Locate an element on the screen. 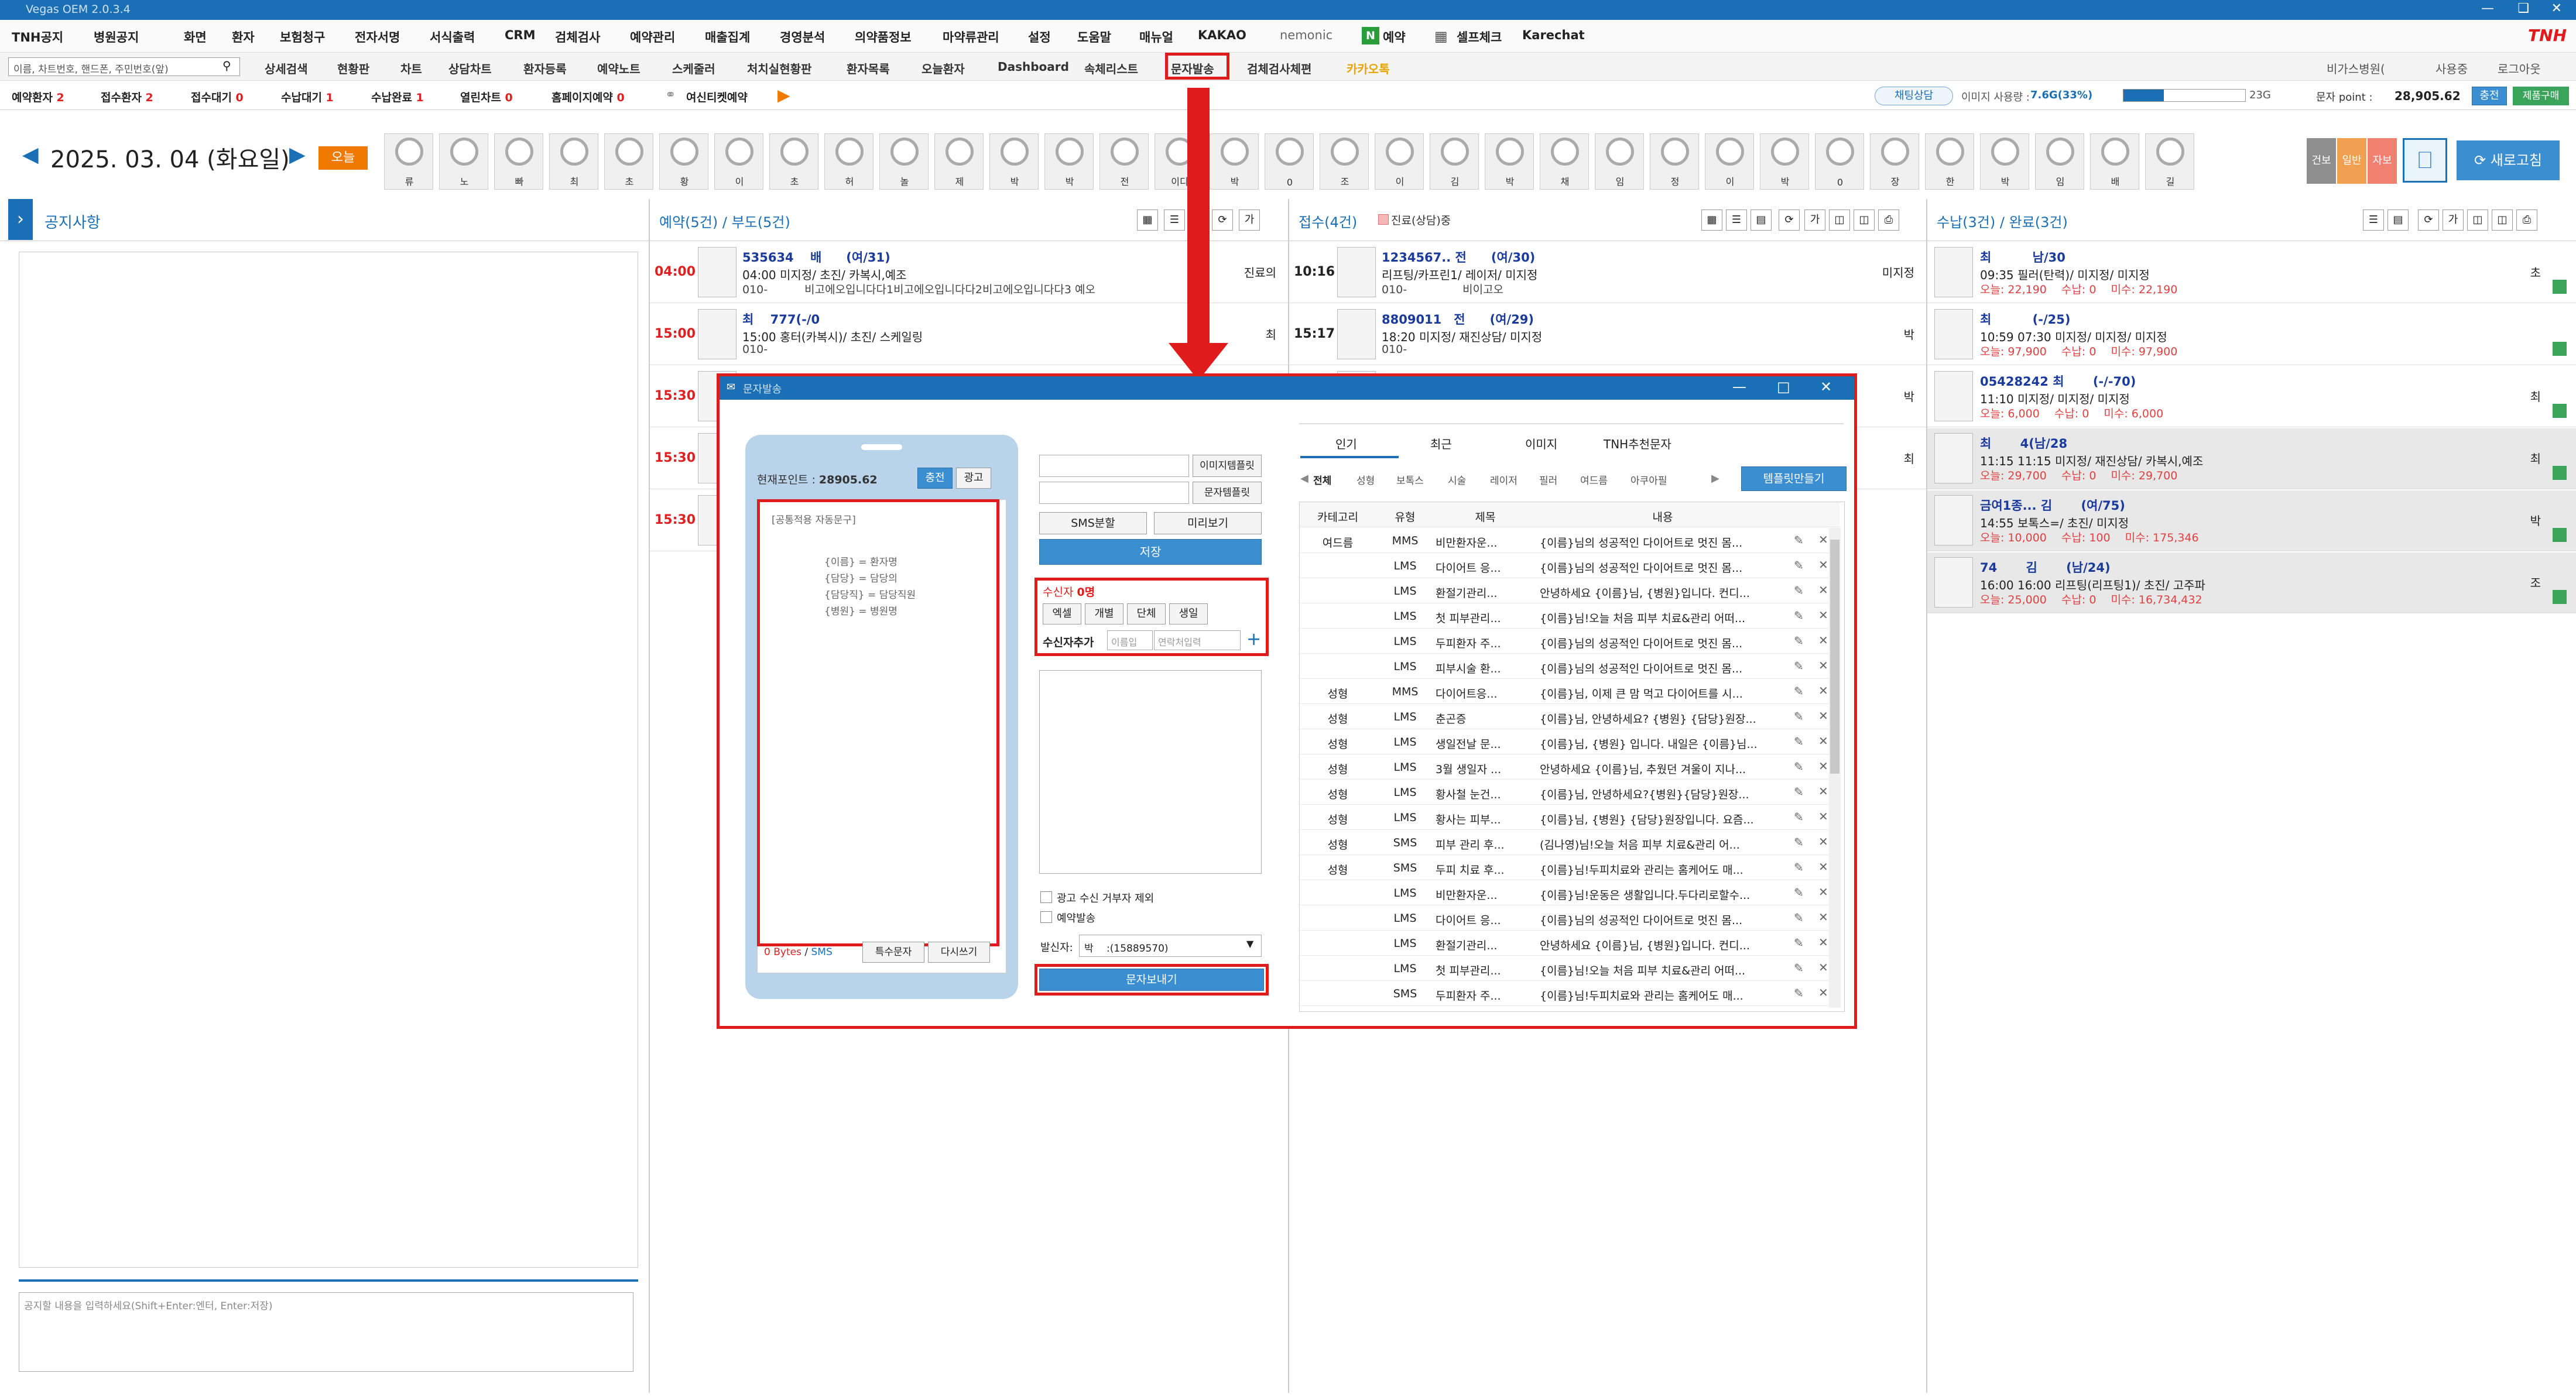 The width and height of the screenshot is (2576, 1397). staff-avatar: 전 is located at coordinates (1124, 161).